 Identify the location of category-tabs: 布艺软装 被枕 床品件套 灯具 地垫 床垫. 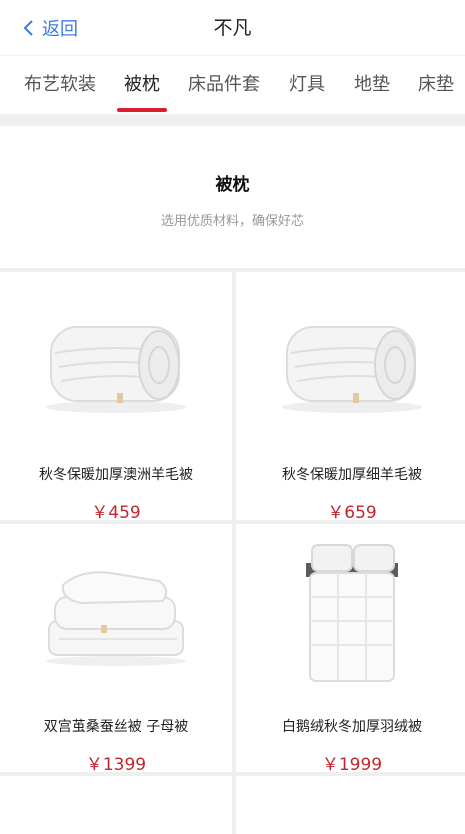
(232, 86).